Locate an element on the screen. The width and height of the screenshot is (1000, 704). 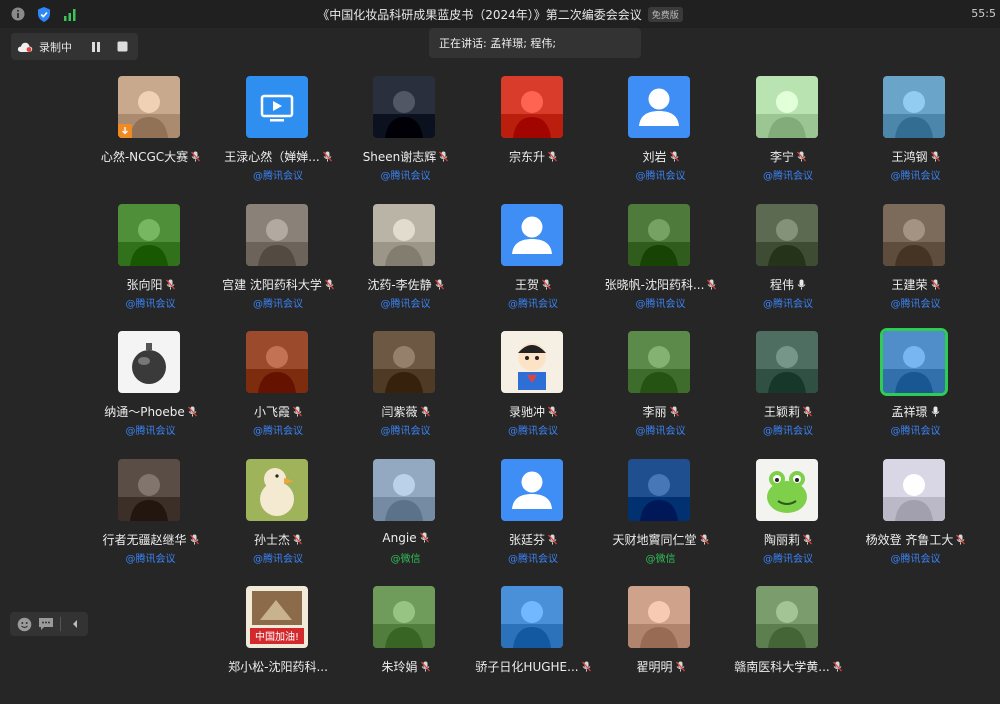
participant-name: 宫建 沈阳药科大学 is located at coordinates (278, 284).